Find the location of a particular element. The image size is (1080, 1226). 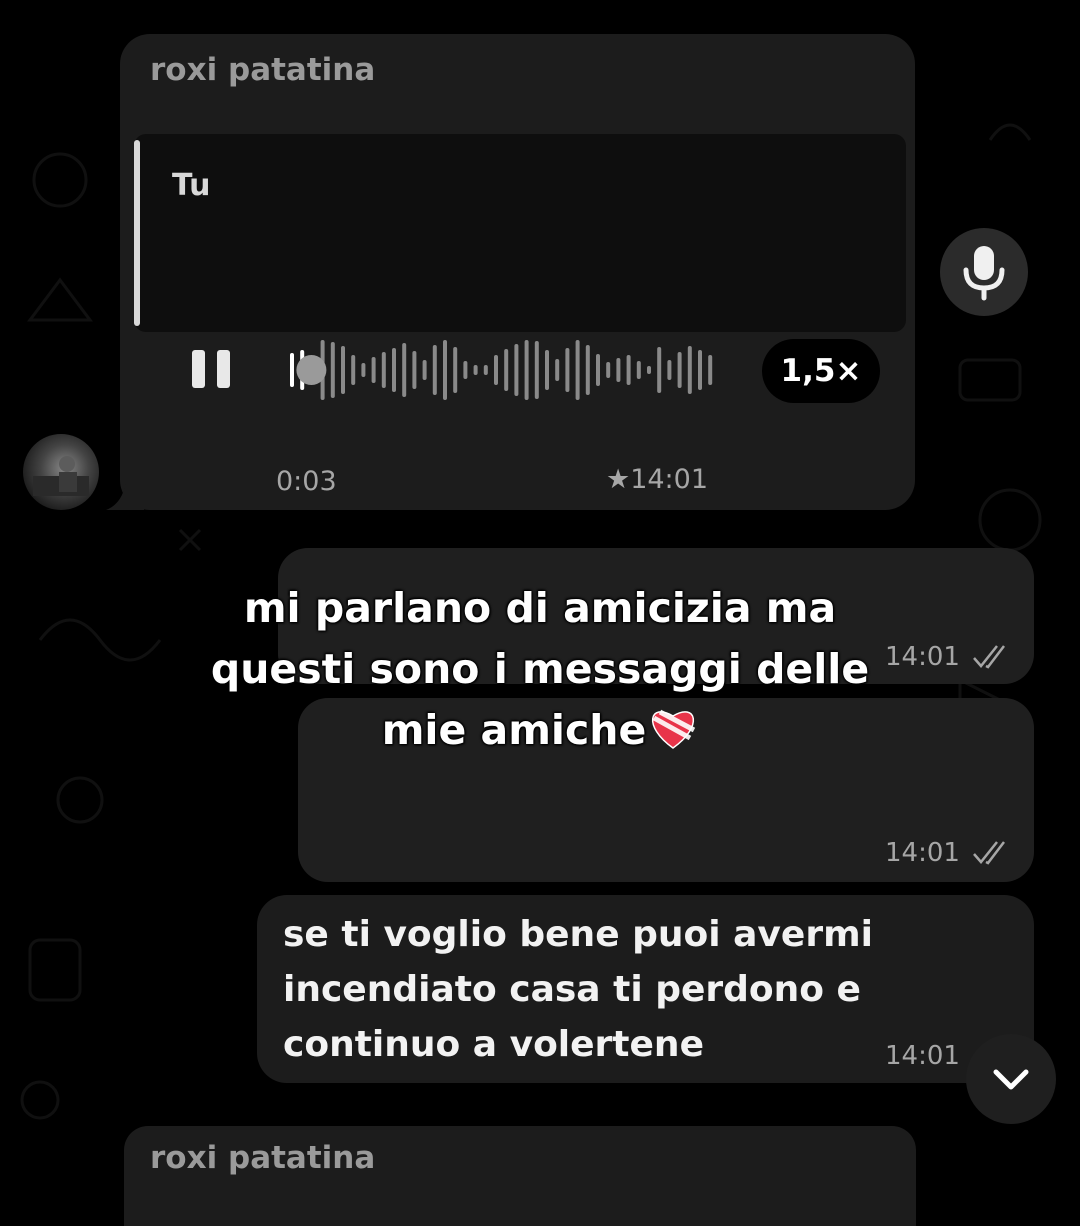

pause-icon is located at coordinates (198, 369).